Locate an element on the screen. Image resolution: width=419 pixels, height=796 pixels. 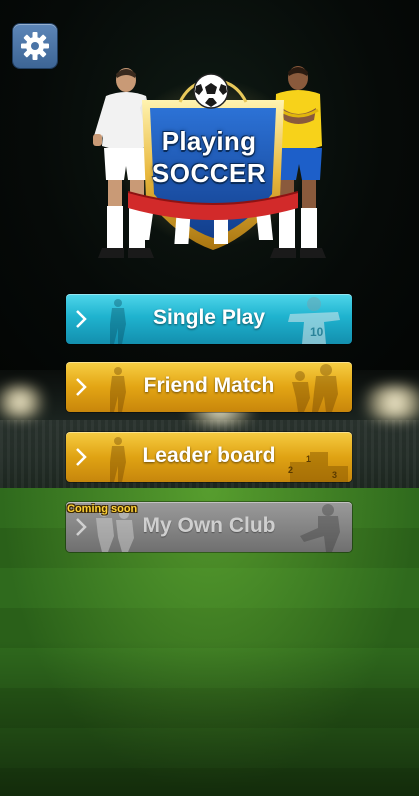
single-play-label: Single Play is located at coordinates (209, 317).